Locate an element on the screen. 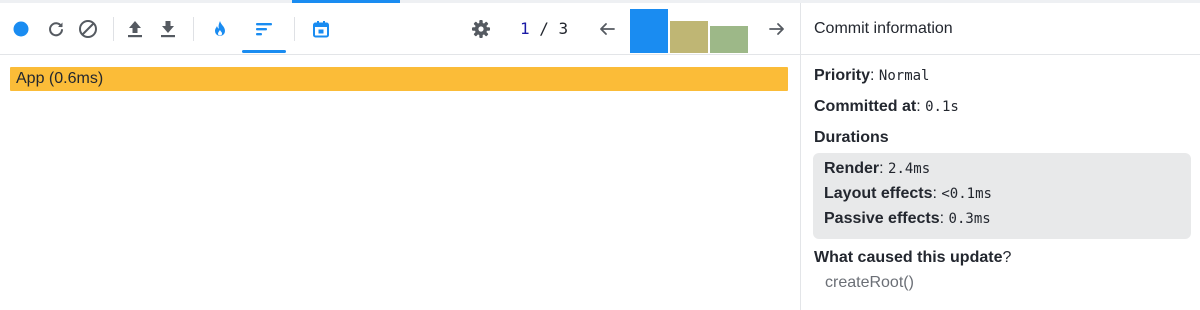 This screenshot has width=1200, height=310. render-duration-row: Render: 2.4ms is located at coordinates (877, 169).